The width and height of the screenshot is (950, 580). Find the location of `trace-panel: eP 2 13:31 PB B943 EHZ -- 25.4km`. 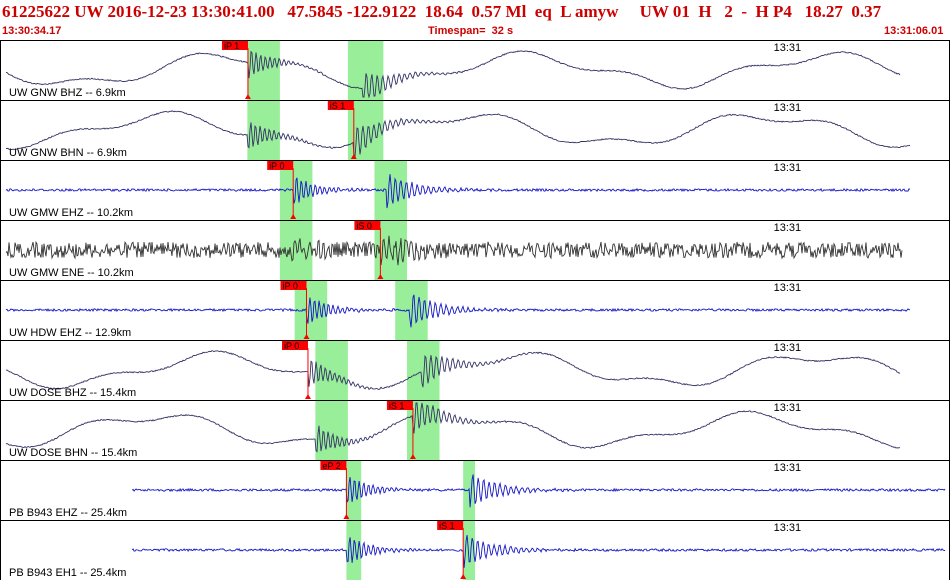

trace-panel: eP 2 13:31 PB B943 EHZ -- 25.4km is located at coordinates (475, 490).